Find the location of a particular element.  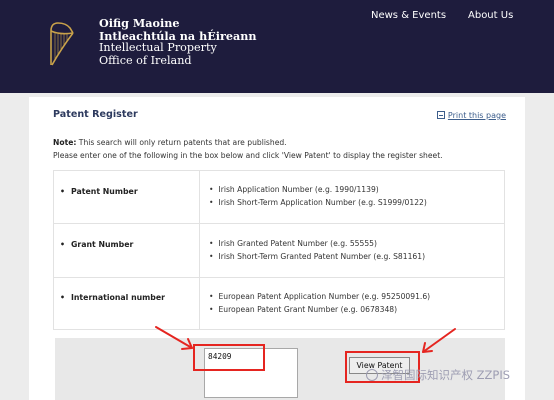

watermark: 泽智国际知识产权 ZZPIS is located at coordinates (438, 375).